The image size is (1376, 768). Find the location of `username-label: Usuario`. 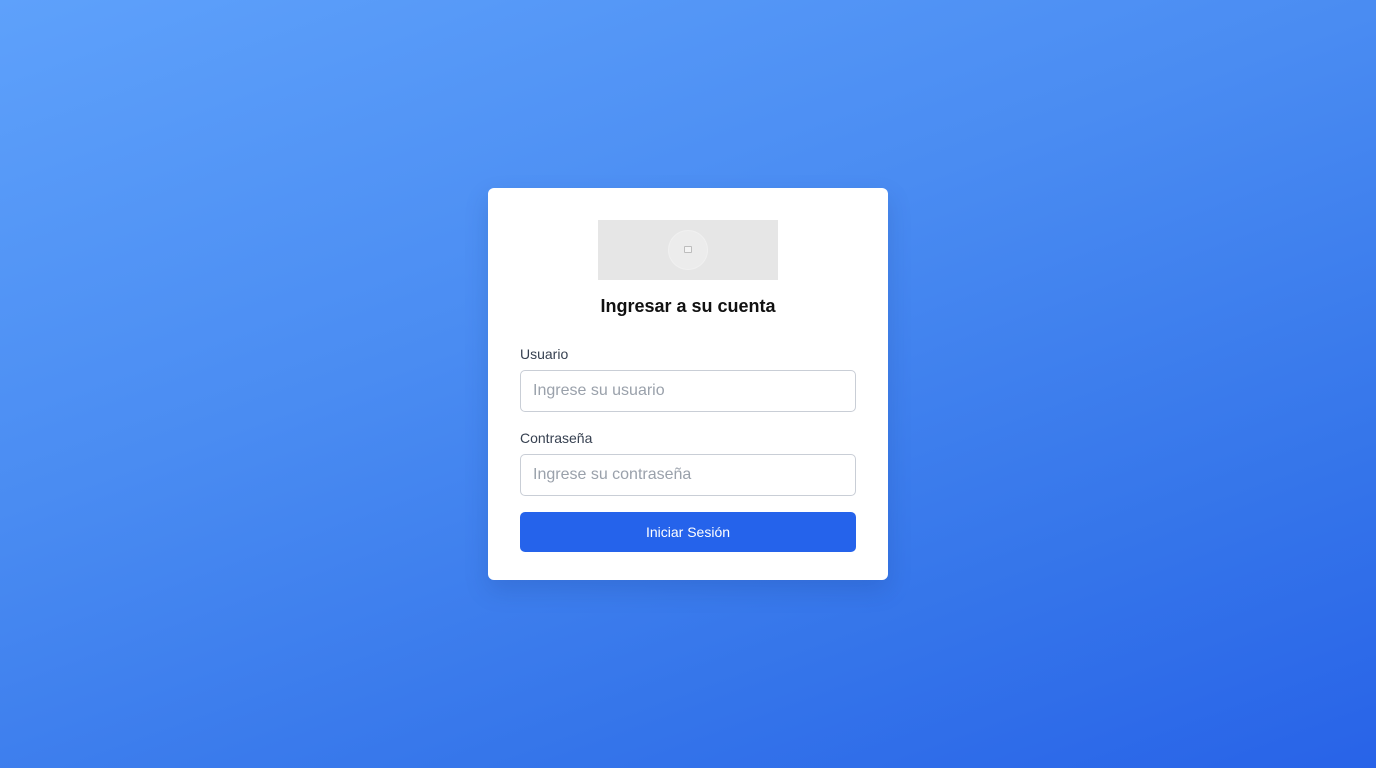

username-label: Usuario is located at coordinates (544, 354).